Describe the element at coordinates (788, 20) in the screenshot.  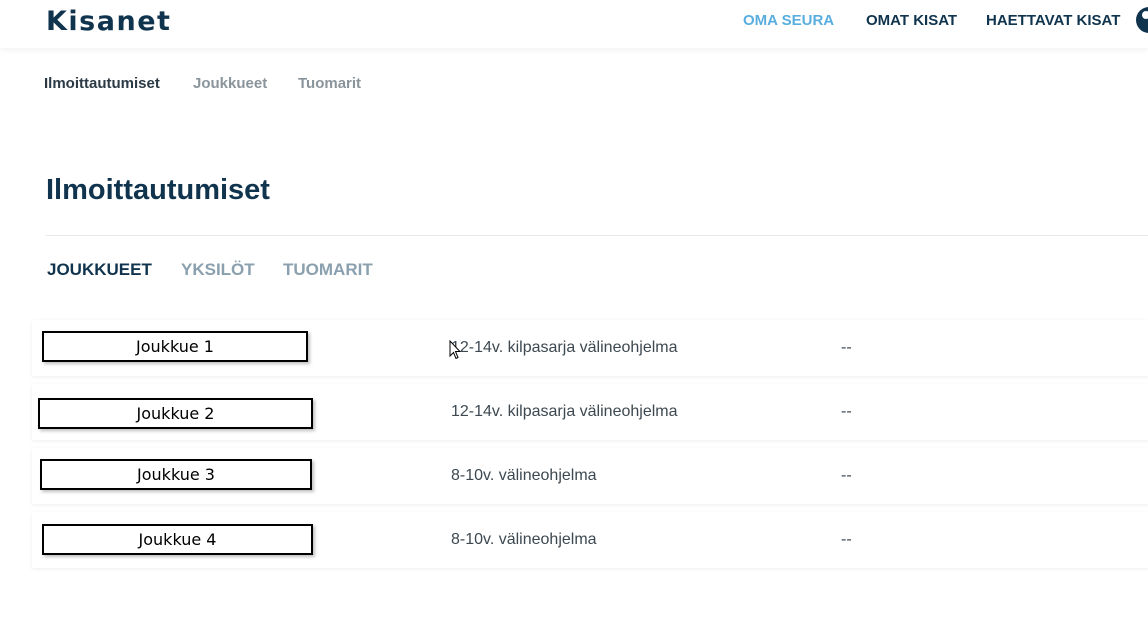
I see `nav-oma-seura: OMA SEURA` at that location.